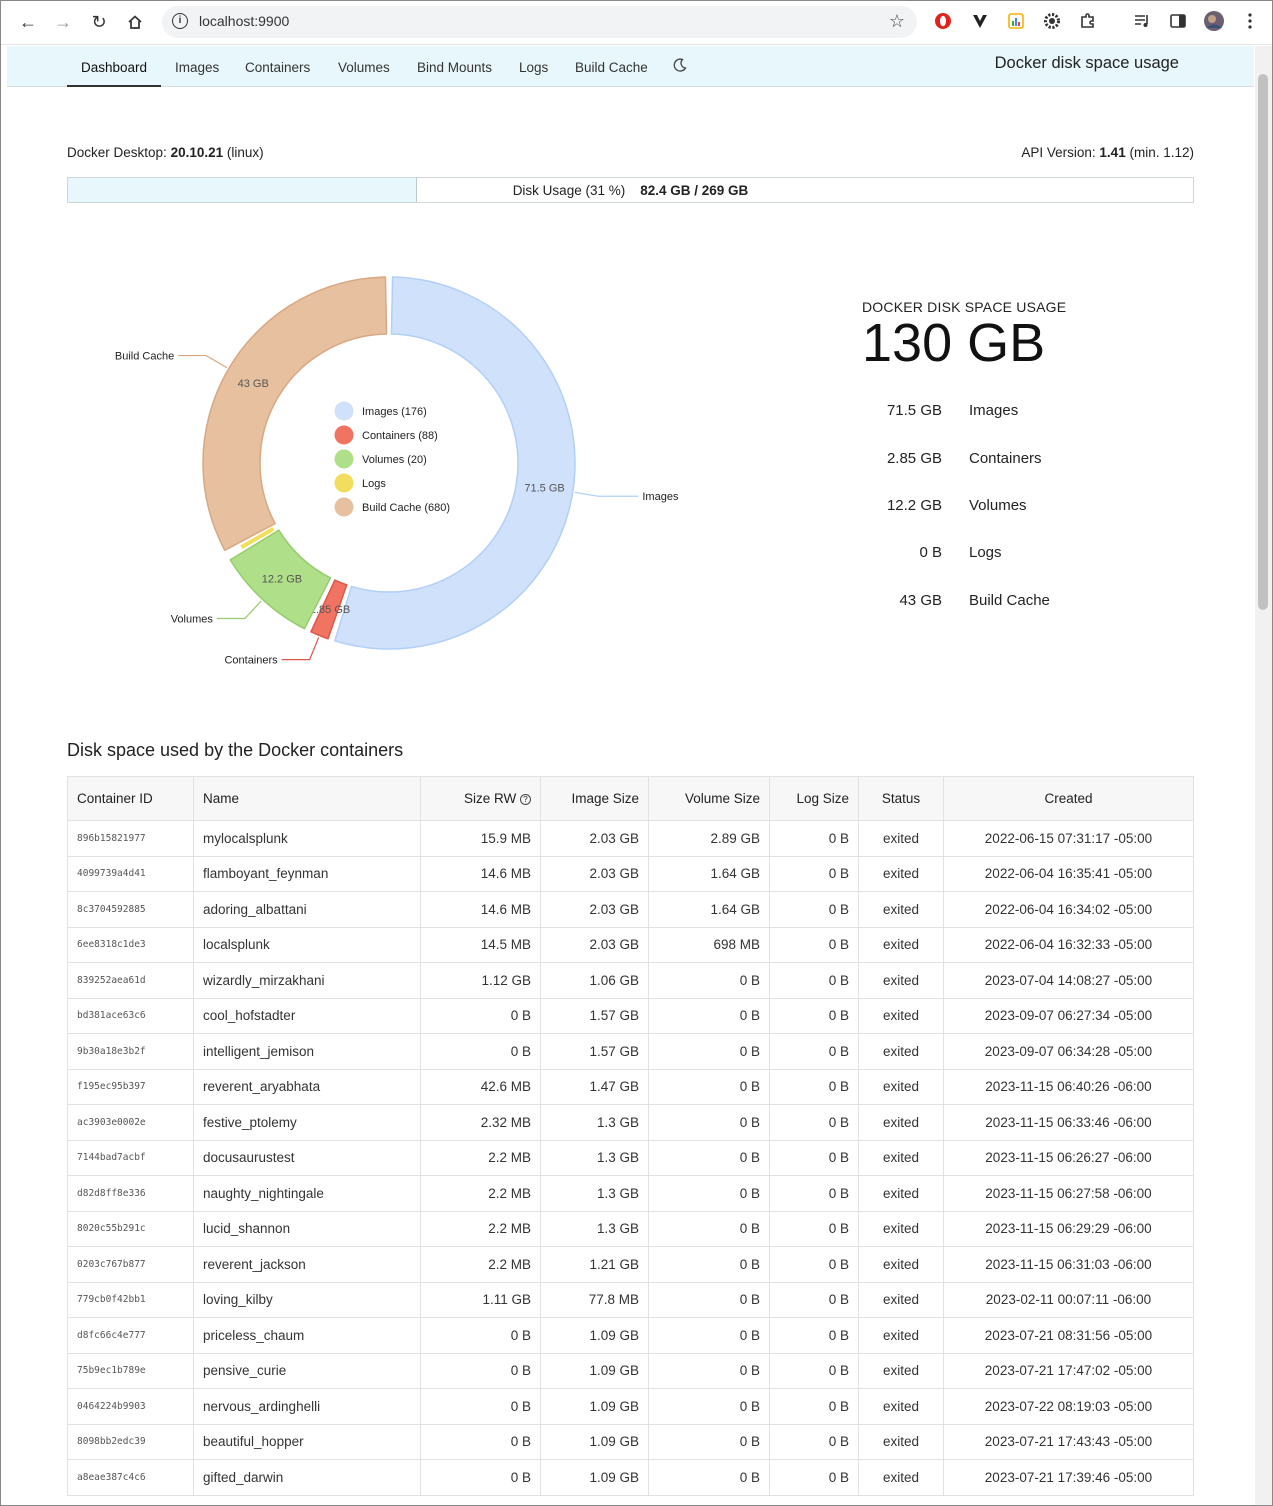 This screenshot has width=1273, height=1506. Describe the element at coordinates (594, 1086) in the screenshot. I see `image-size-cell: 1.47 GB` at that location.